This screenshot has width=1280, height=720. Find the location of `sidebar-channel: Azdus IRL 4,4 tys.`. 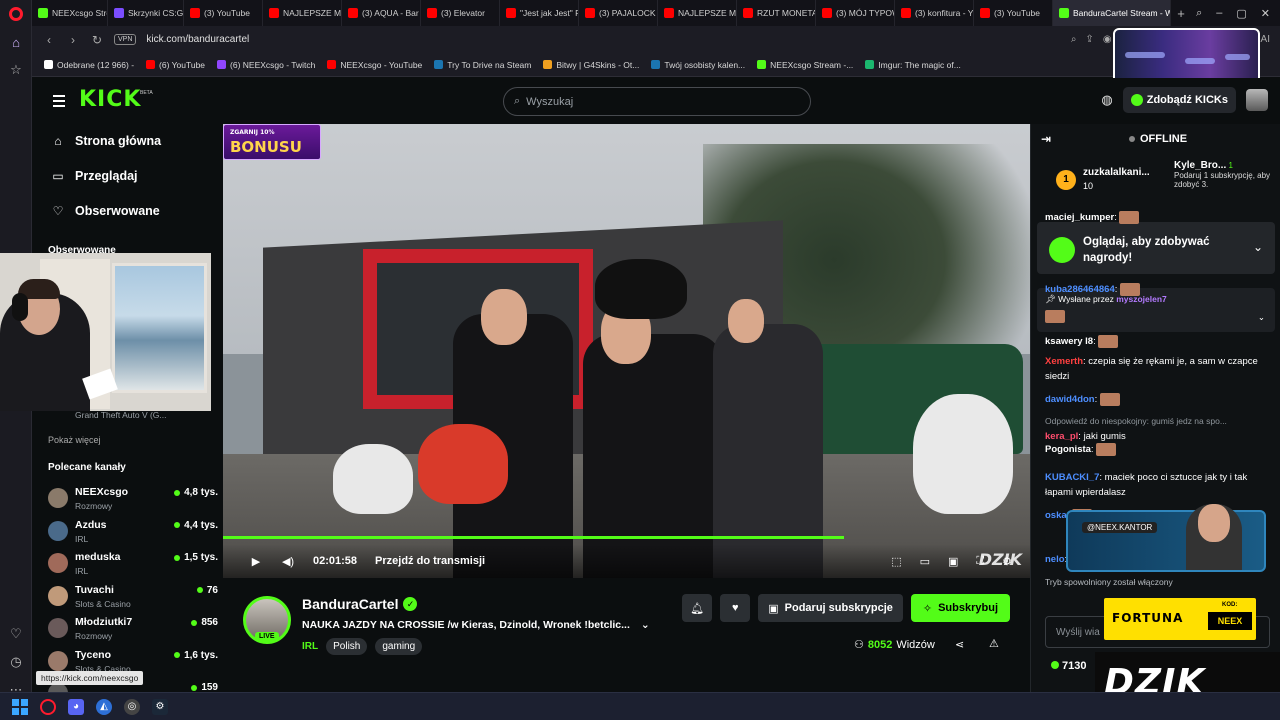

sidebar-channel: Azdus IRL 4,4 tys. is located at coordinates (133, 532).